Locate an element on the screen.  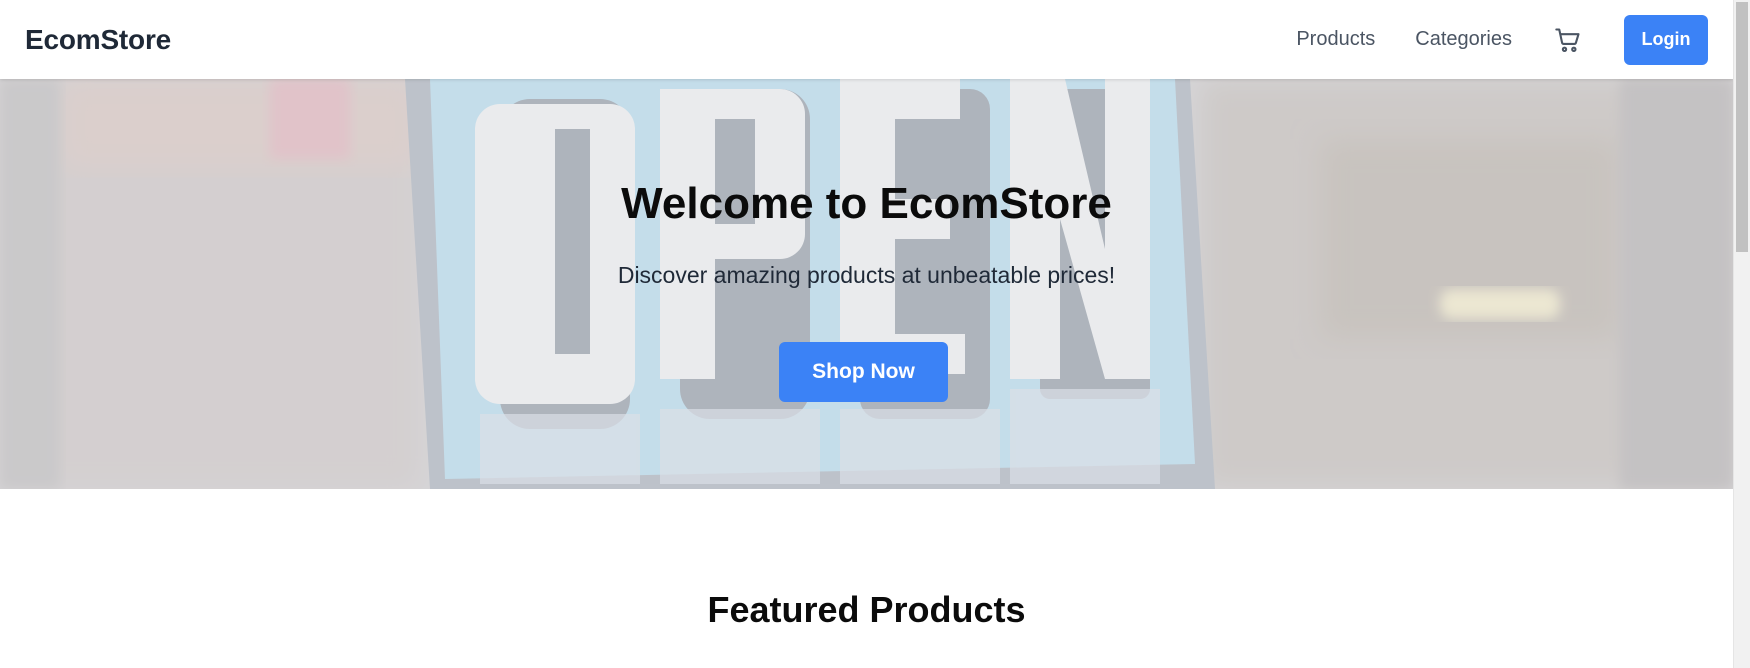
shopping-cart-icon is located at coordinates (1568, 40).